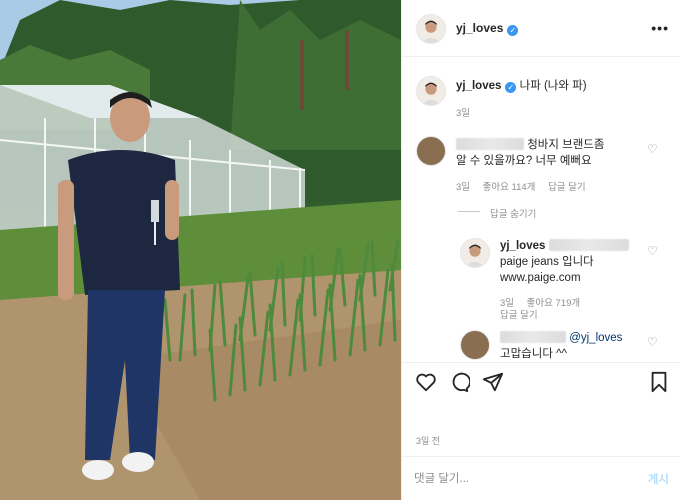 The width and height of the screenshot is (680, 500). What do you see at coordinates (459, 382) in the screenshot?
I see `comment-icon` at bounding box center [459, 382].